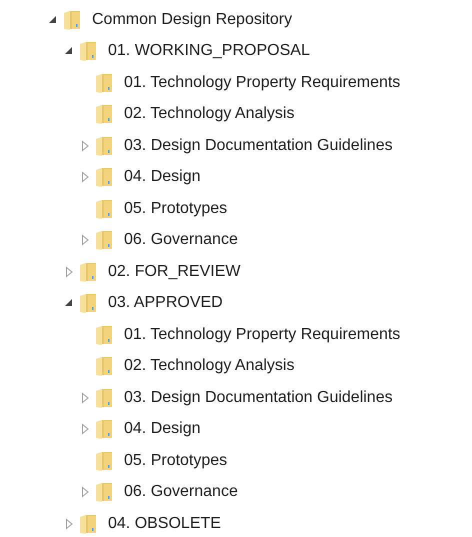  What do you see at coordinates (164, 523) in the screenshot?
I see `folder-name: 04. OBSOLETE` at bounding box center [164, 523].